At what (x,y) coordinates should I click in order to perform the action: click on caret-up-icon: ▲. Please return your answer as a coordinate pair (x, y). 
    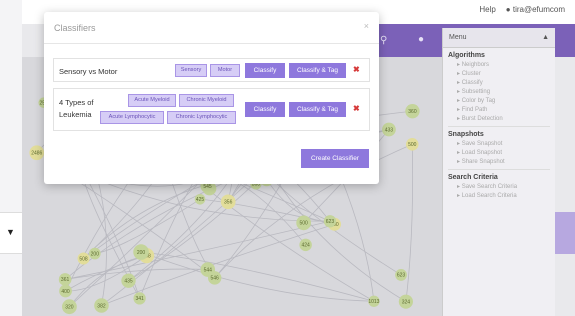
    Looking at the image, I should click on (545, 37).